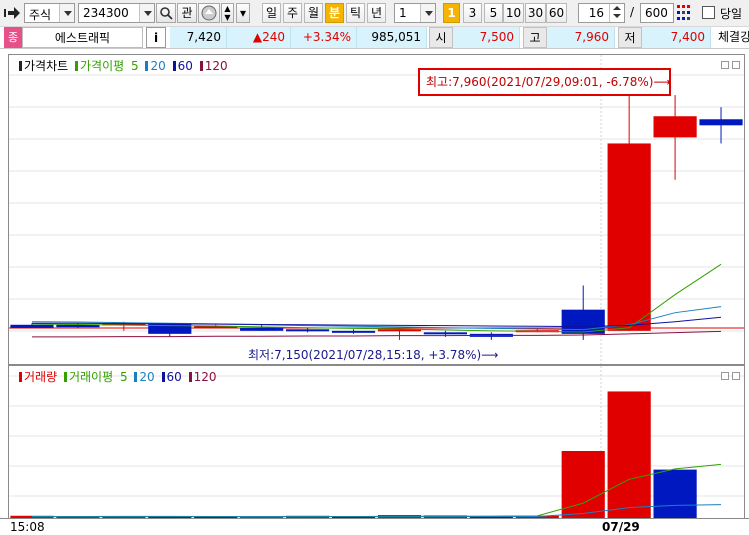 This screenshot has height=535, width=749. What do you see at coordinates (581, 37) in the screenshot?
I see `high-price: 7,960` at bounding box center [581, 37].